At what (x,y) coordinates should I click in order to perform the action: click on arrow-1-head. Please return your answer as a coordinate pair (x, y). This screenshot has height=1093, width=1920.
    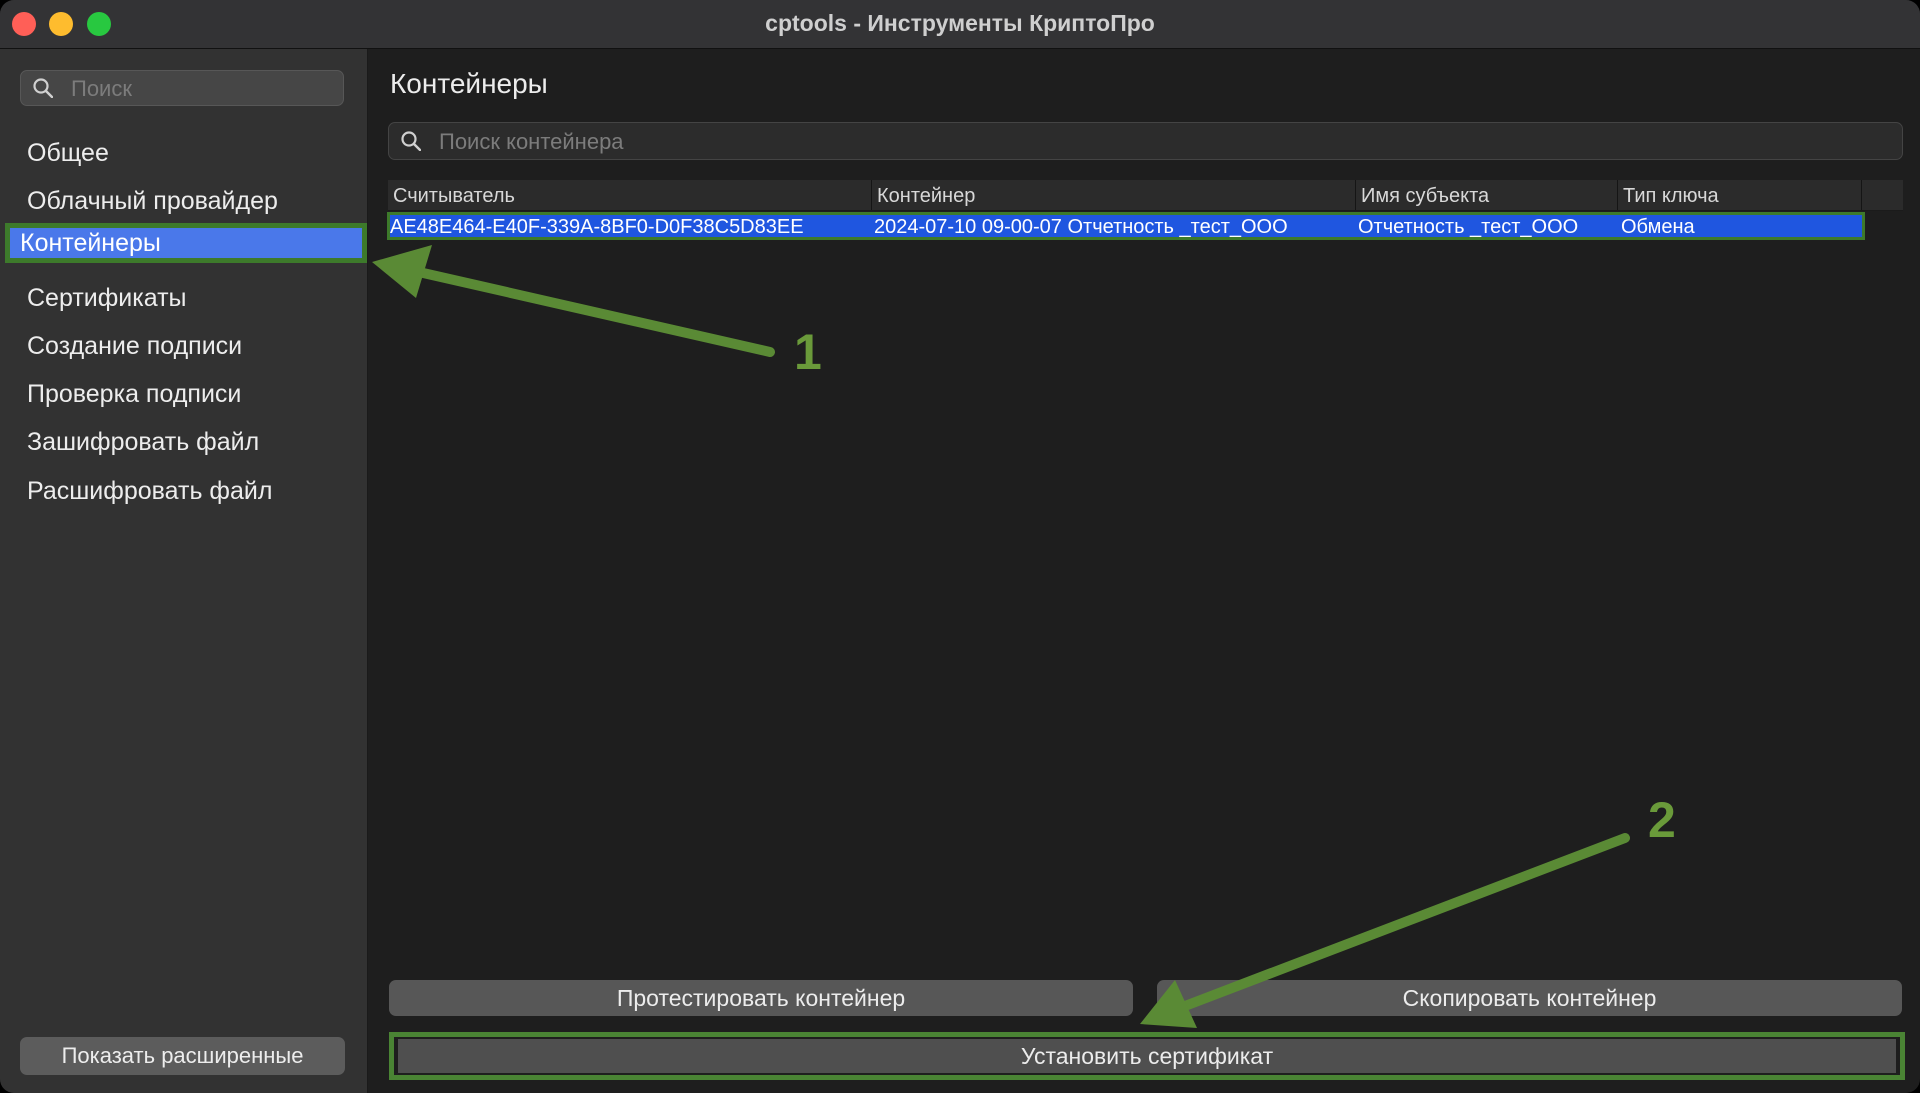
    Looking at the image, I should click on (402, 271).